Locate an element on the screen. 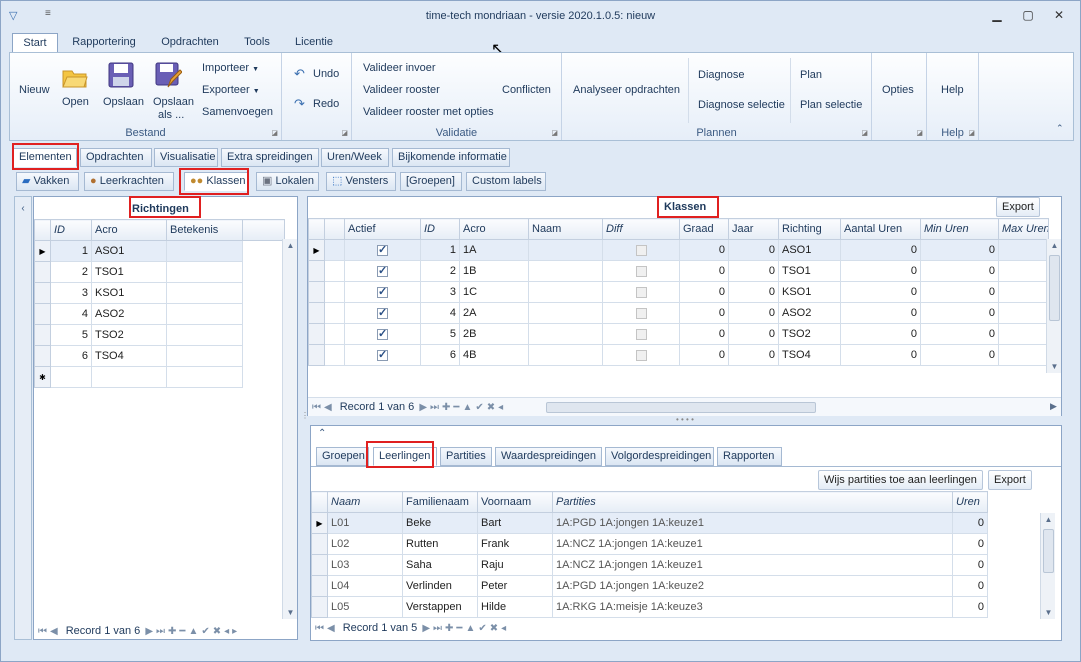 This screenshot has height=662, width=1081. left-collapse-strip: ‹ is located at coordinates (23, 418).